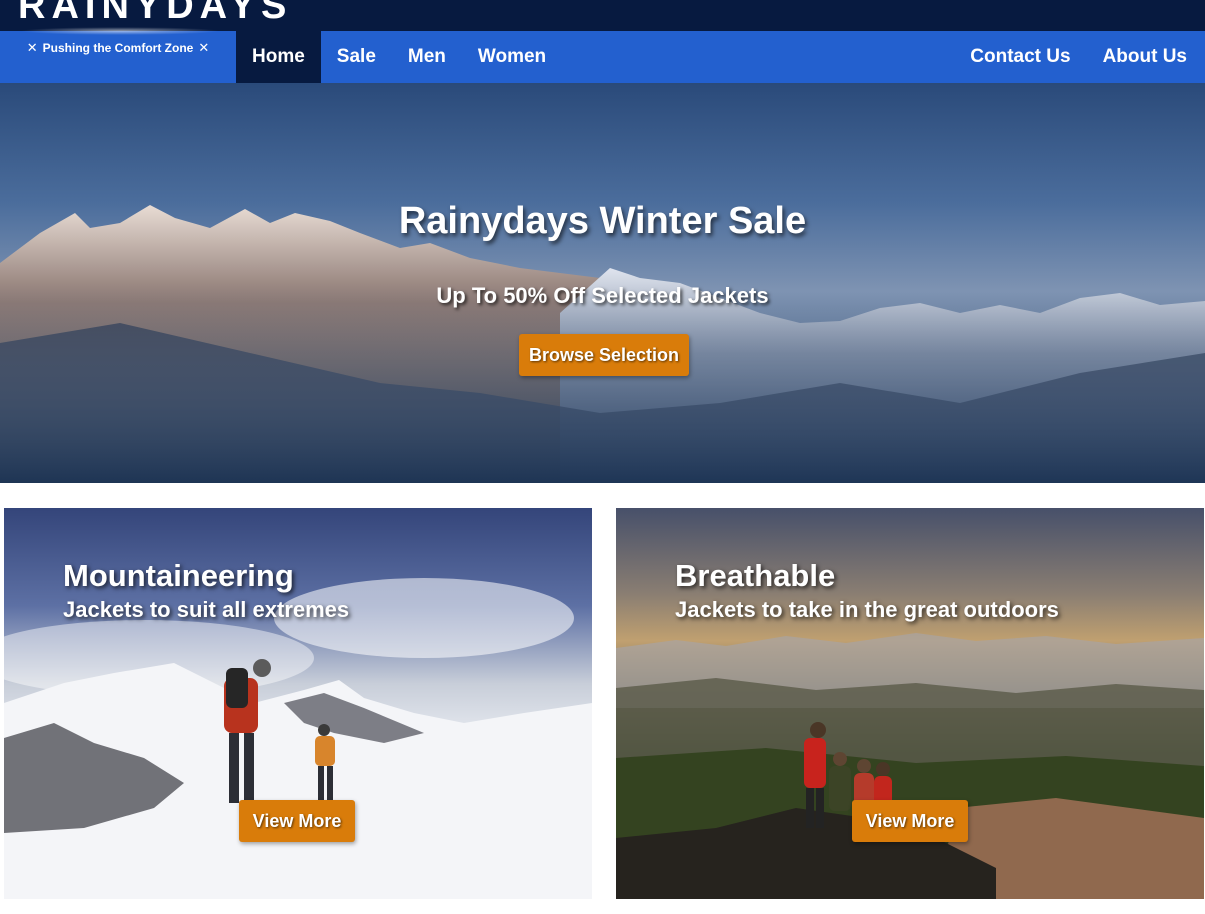 The height and width of the screenshot is (914, 1205). What do you see at coordinates (1145, 57) in the screenshot?
I see `nav-about-us: About Us` at bounding box center [1145, 57].